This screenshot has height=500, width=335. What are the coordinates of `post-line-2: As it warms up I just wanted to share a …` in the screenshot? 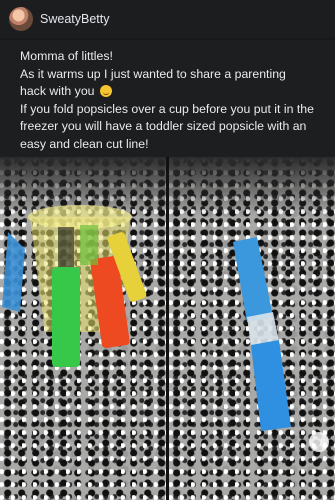 It's located at (167, 83).